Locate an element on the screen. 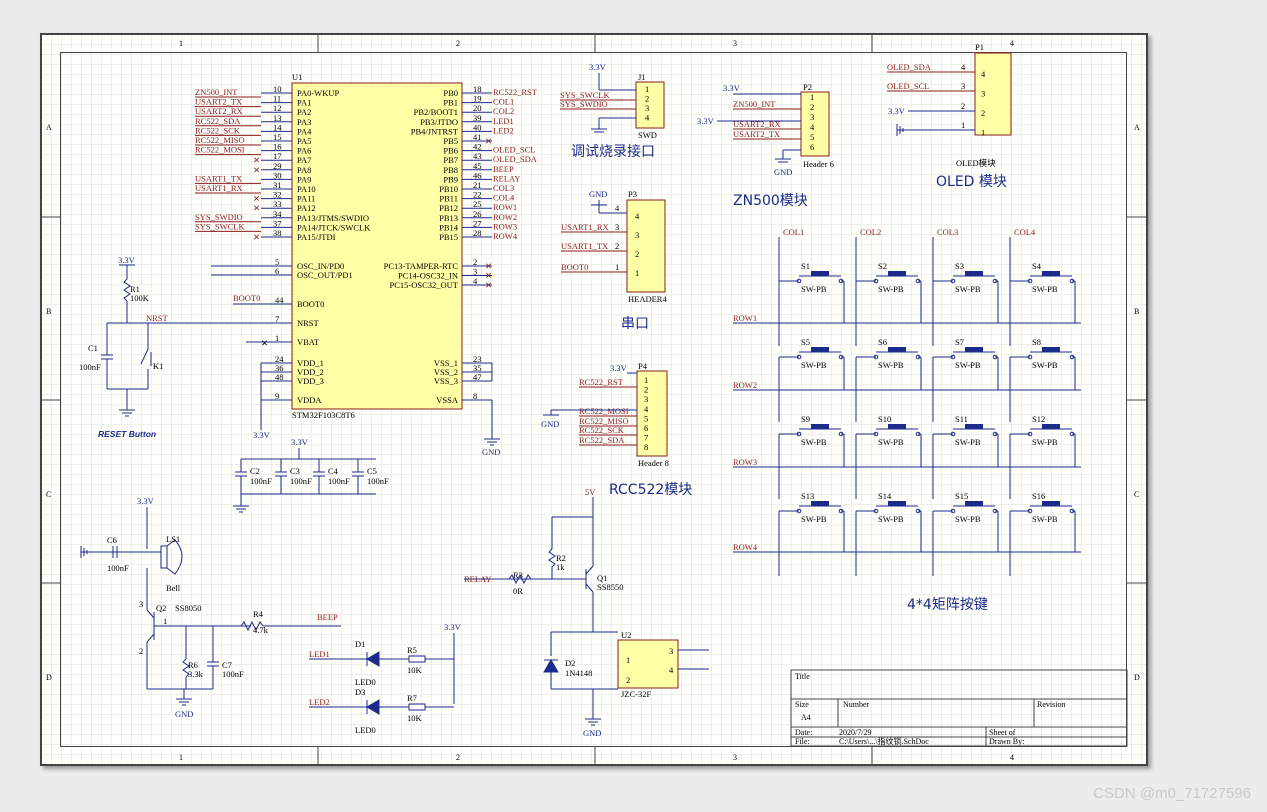 The height and width of the screenshot is (812, 1267). u1-pin-number: 17 is located at coordinates (277, 156).